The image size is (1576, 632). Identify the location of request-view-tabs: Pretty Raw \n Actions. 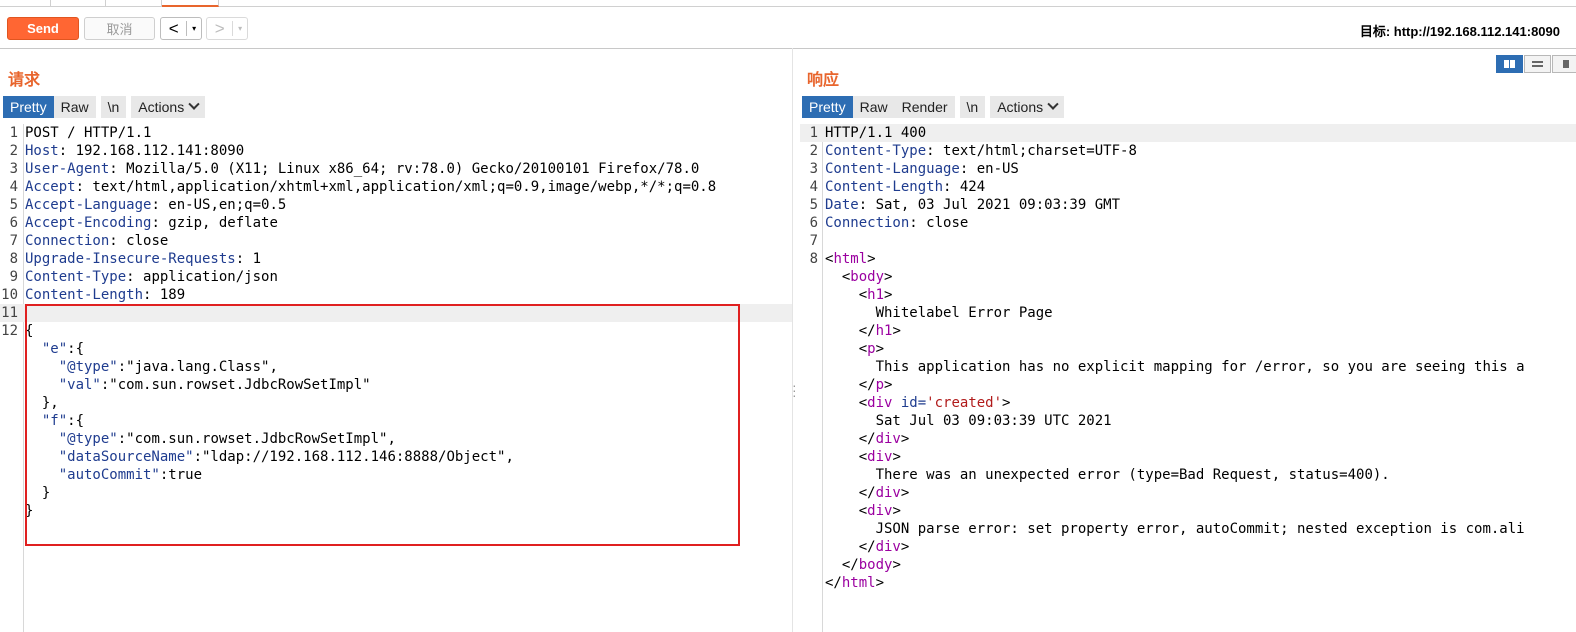
(104, 107).